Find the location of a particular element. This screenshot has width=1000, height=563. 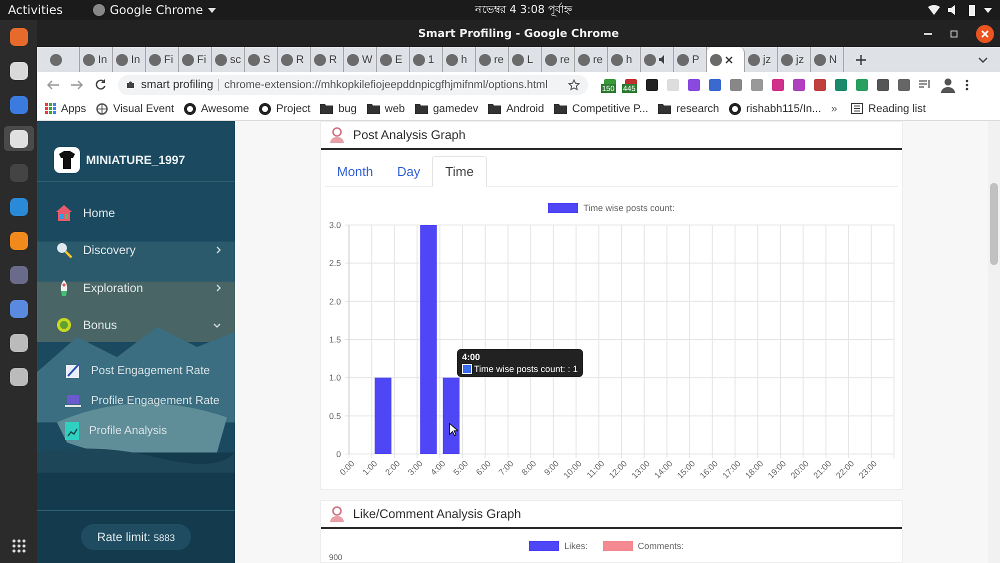

tooltip-text: Time wise posts count: : 1 is located at coordinates (526, 369).